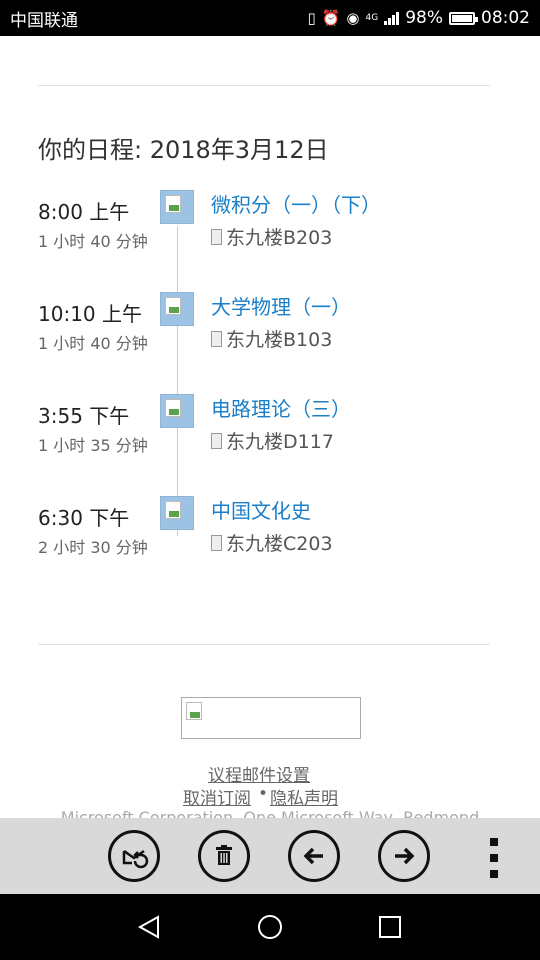 This screenshot has width=540, height=960. I want to click on event-location: 东九楼B203, so click(271, 236).